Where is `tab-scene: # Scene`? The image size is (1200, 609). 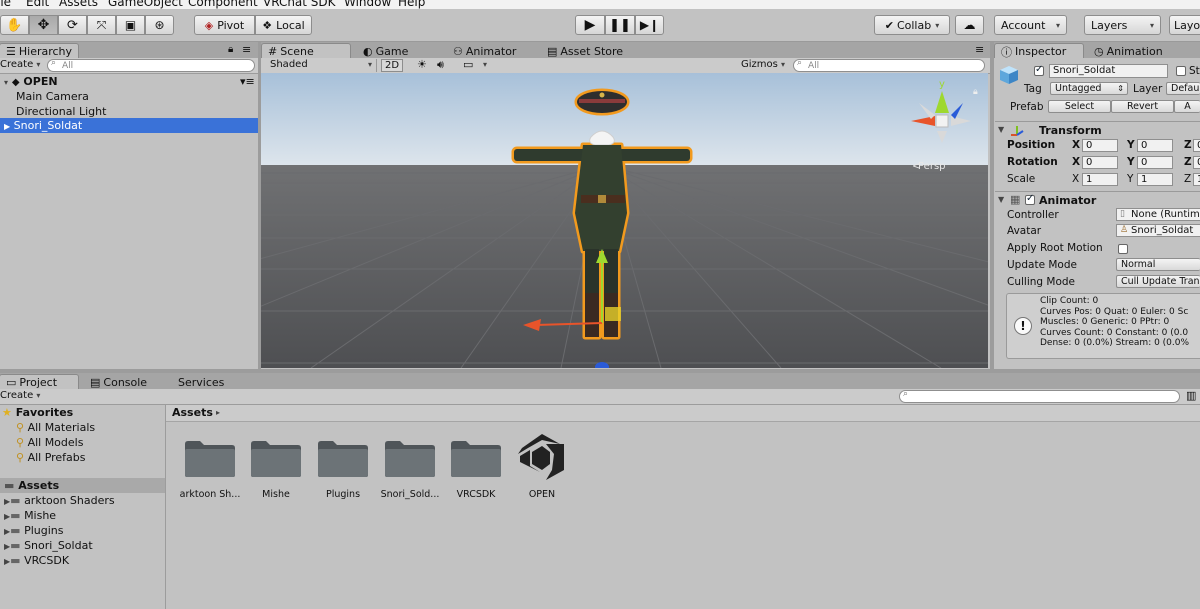
tab-scene: # Scene is located at coordinates (306, 51).